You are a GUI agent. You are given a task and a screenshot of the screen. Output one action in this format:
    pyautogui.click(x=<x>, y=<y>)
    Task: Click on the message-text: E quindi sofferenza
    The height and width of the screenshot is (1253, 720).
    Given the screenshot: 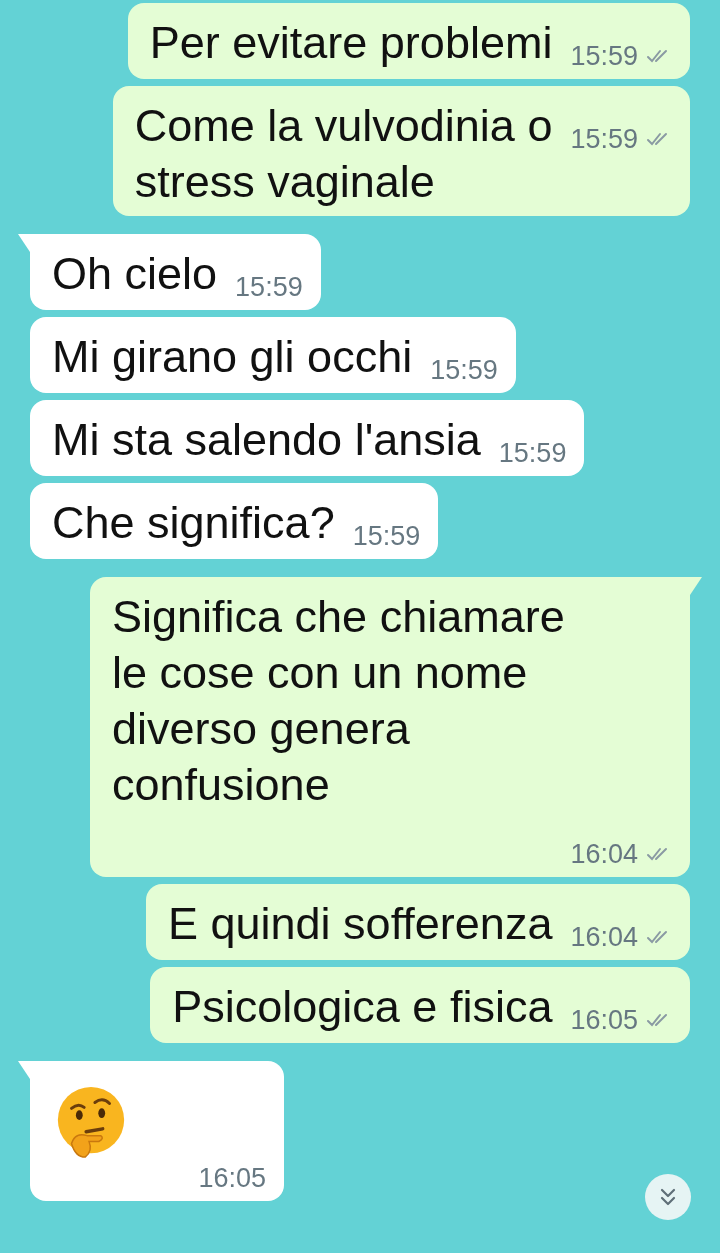 What is the action you would take?
    pyautogui.click(x=360, y=924)
    